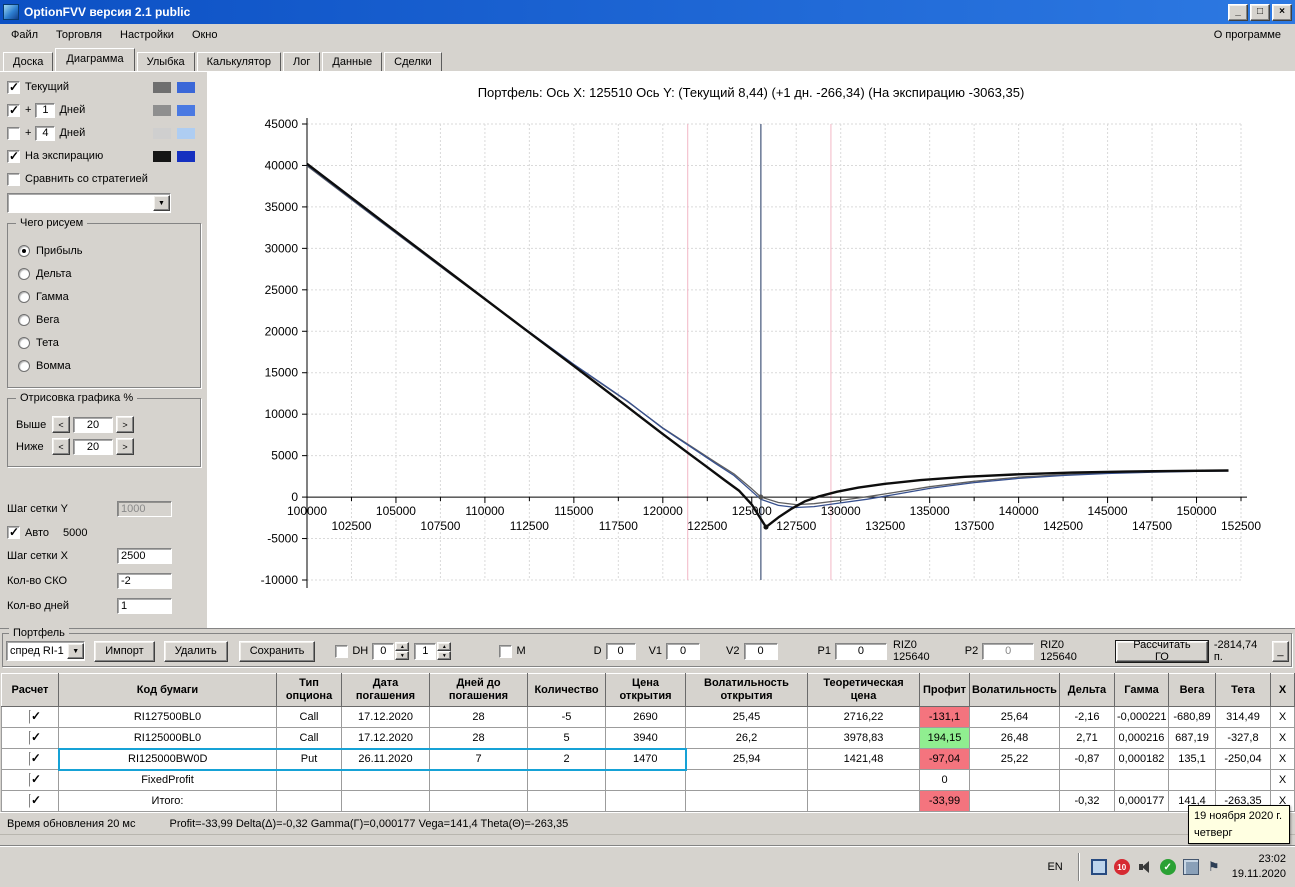 The width and height of the screenshot is (1295, 887). Describe the element at coordinates (239, 62) in the screenshot. I see `tab-3: Калькулятор` at that location.